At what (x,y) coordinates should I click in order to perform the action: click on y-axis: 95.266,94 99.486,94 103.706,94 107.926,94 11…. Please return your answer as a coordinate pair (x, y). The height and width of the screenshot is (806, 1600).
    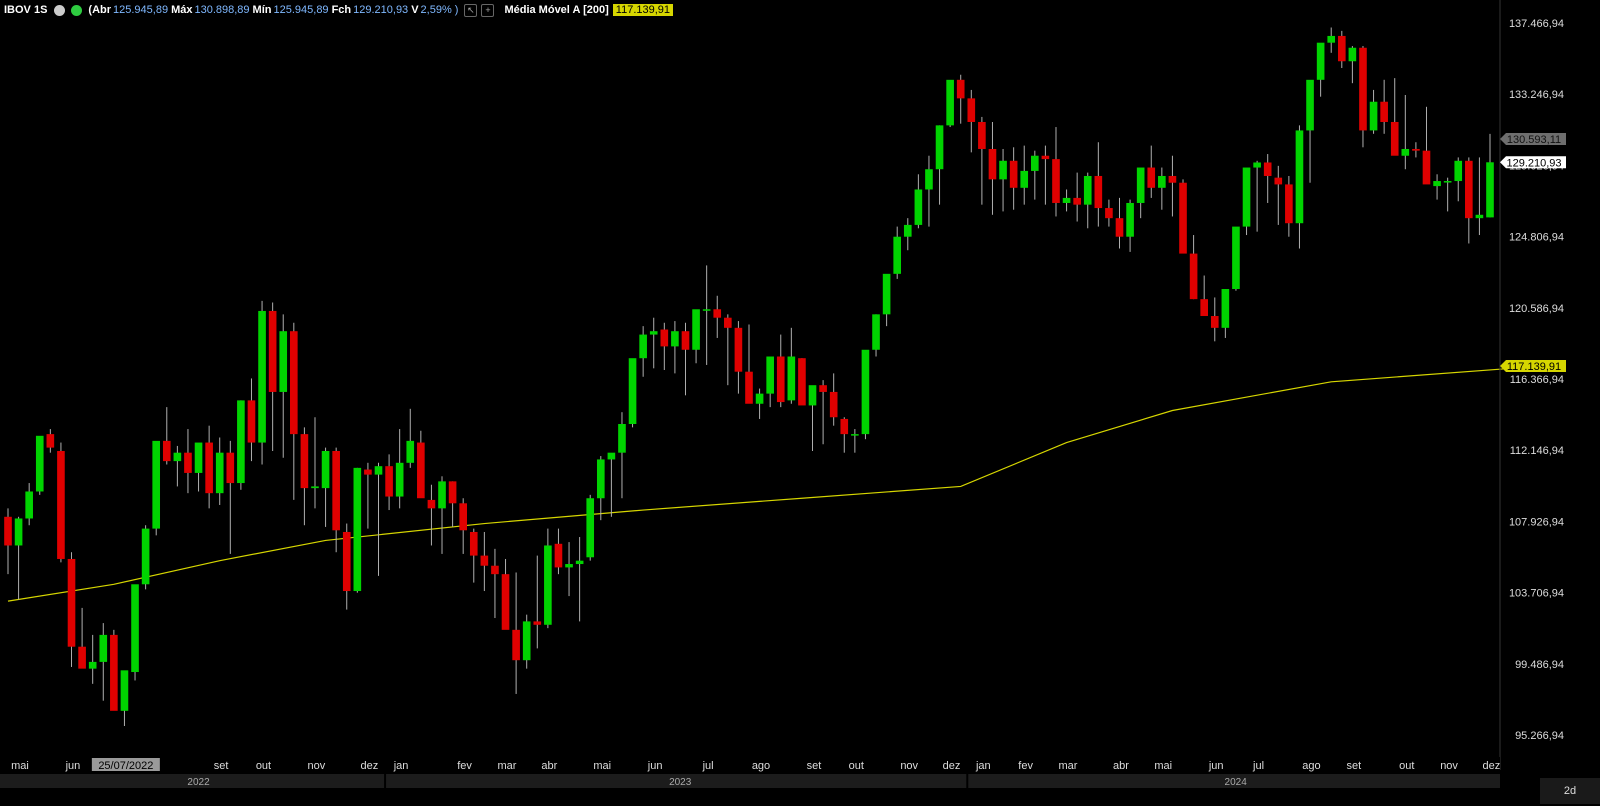
    Looking at the image, I should click on (1532, 385).